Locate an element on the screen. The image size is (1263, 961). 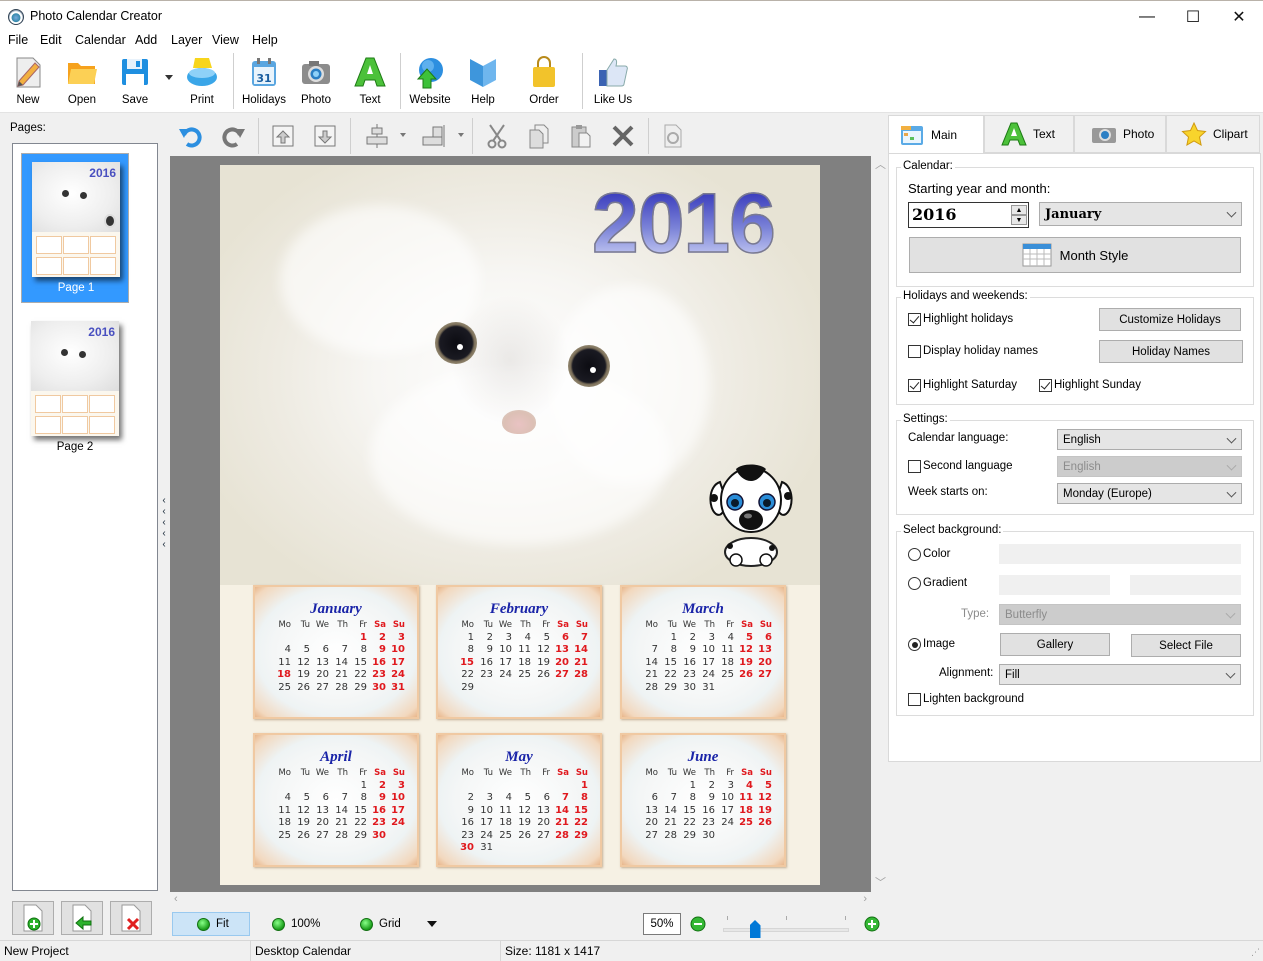
gradient-type-select: Butterfly is located at coordinates (1120, 614).